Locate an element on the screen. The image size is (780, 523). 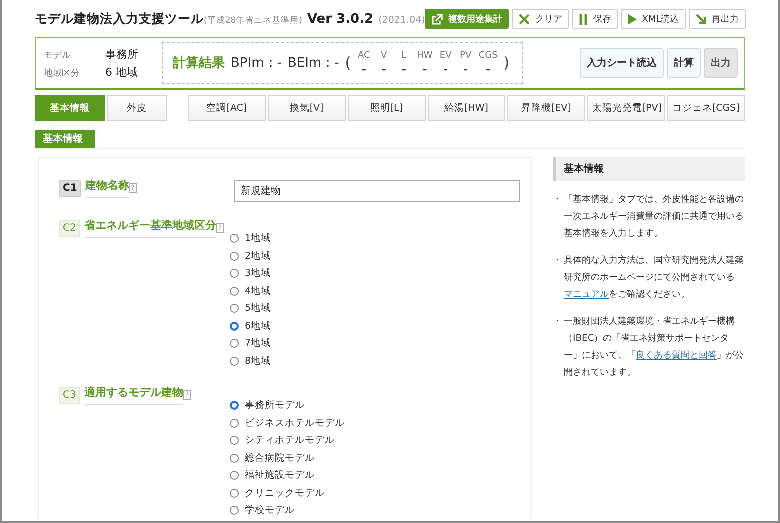
column-label: CGS is located at coordinates (488, 55).